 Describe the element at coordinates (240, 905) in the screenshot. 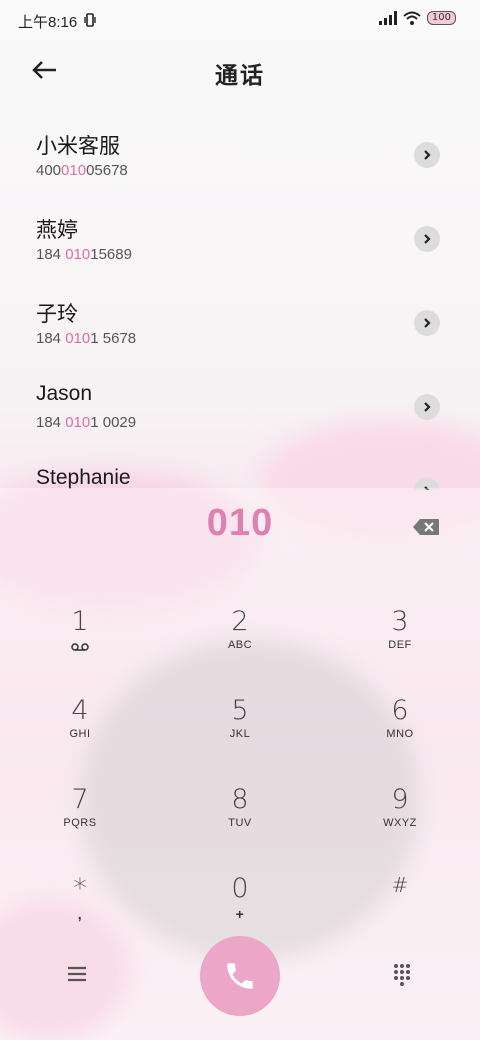

I see `key-0: 0 +` at that location.